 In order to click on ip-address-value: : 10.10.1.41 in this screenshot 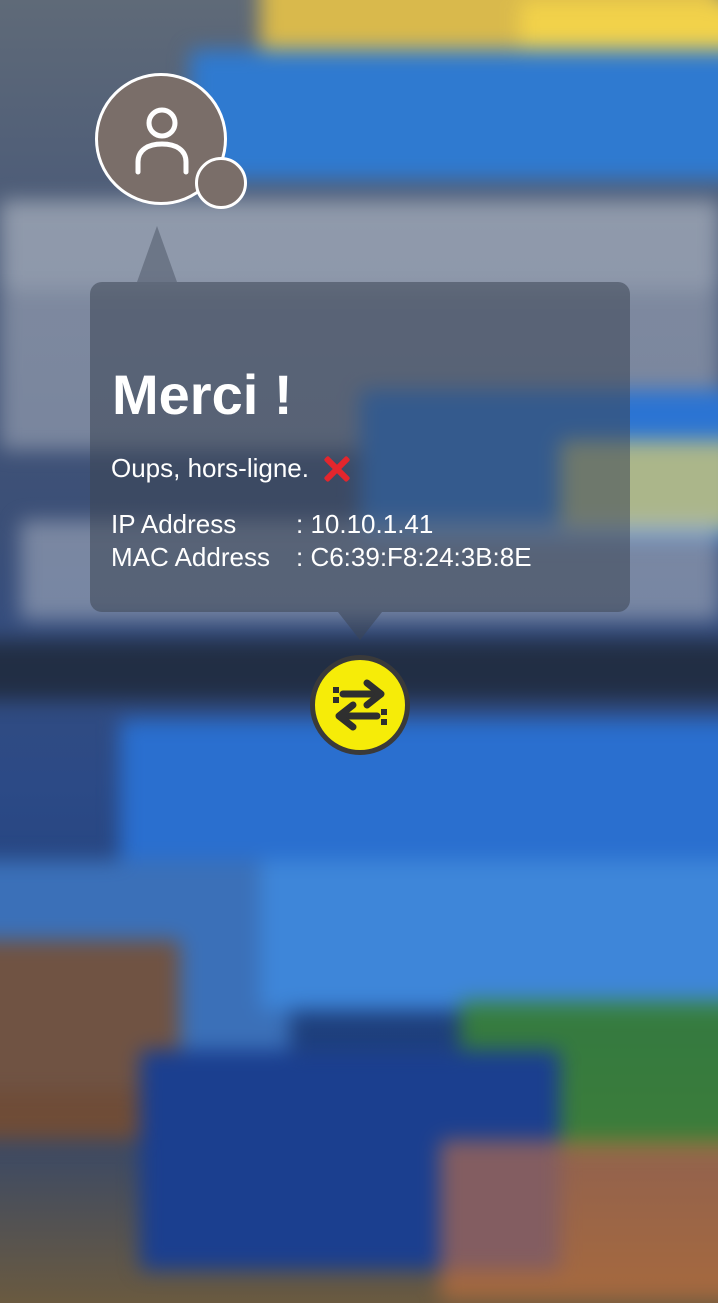, I will do `click(365, 524)`.